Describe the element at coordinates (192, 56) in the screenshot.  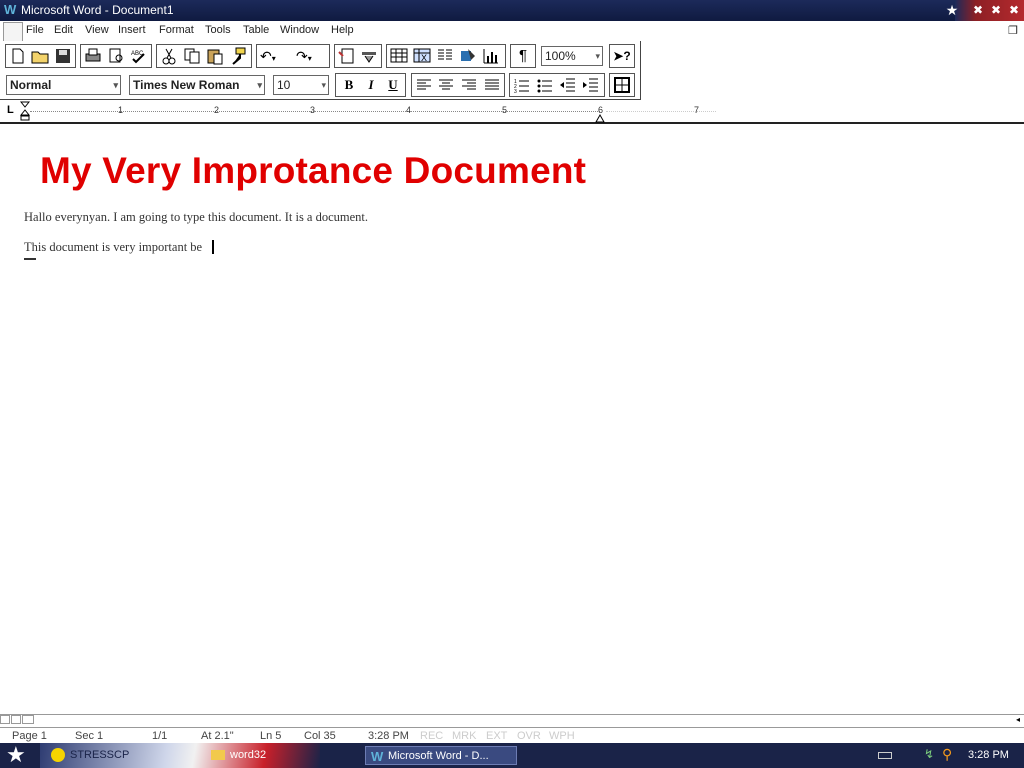
I see `copy-icon` at that location.